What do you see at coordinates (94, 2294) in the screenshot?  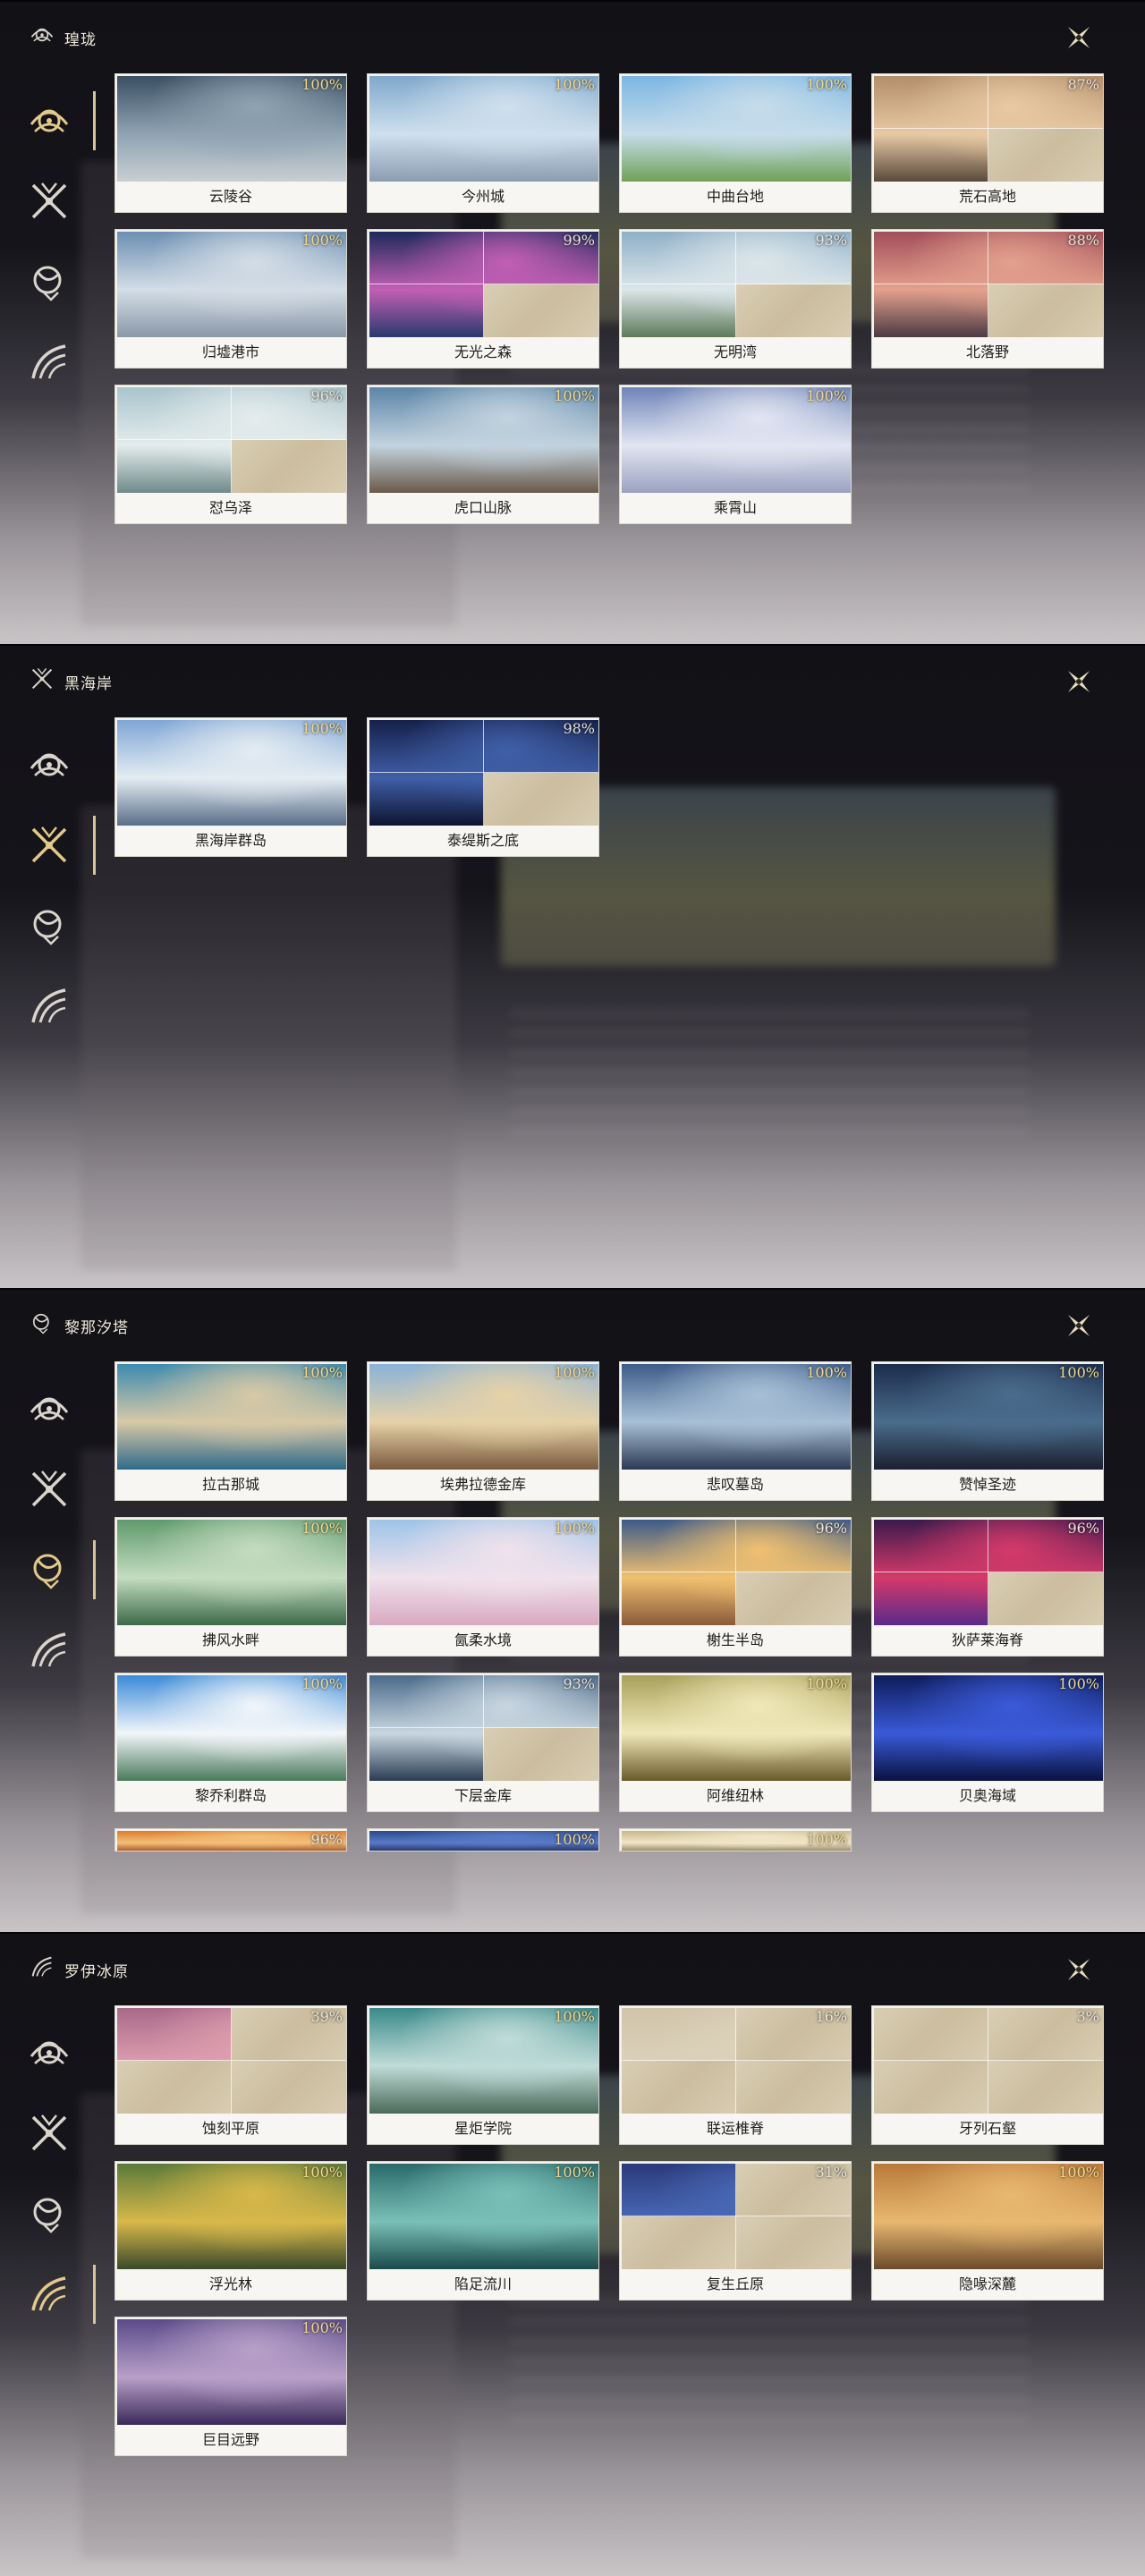 I see `active-indicator` at bounding box center [94, 2294].